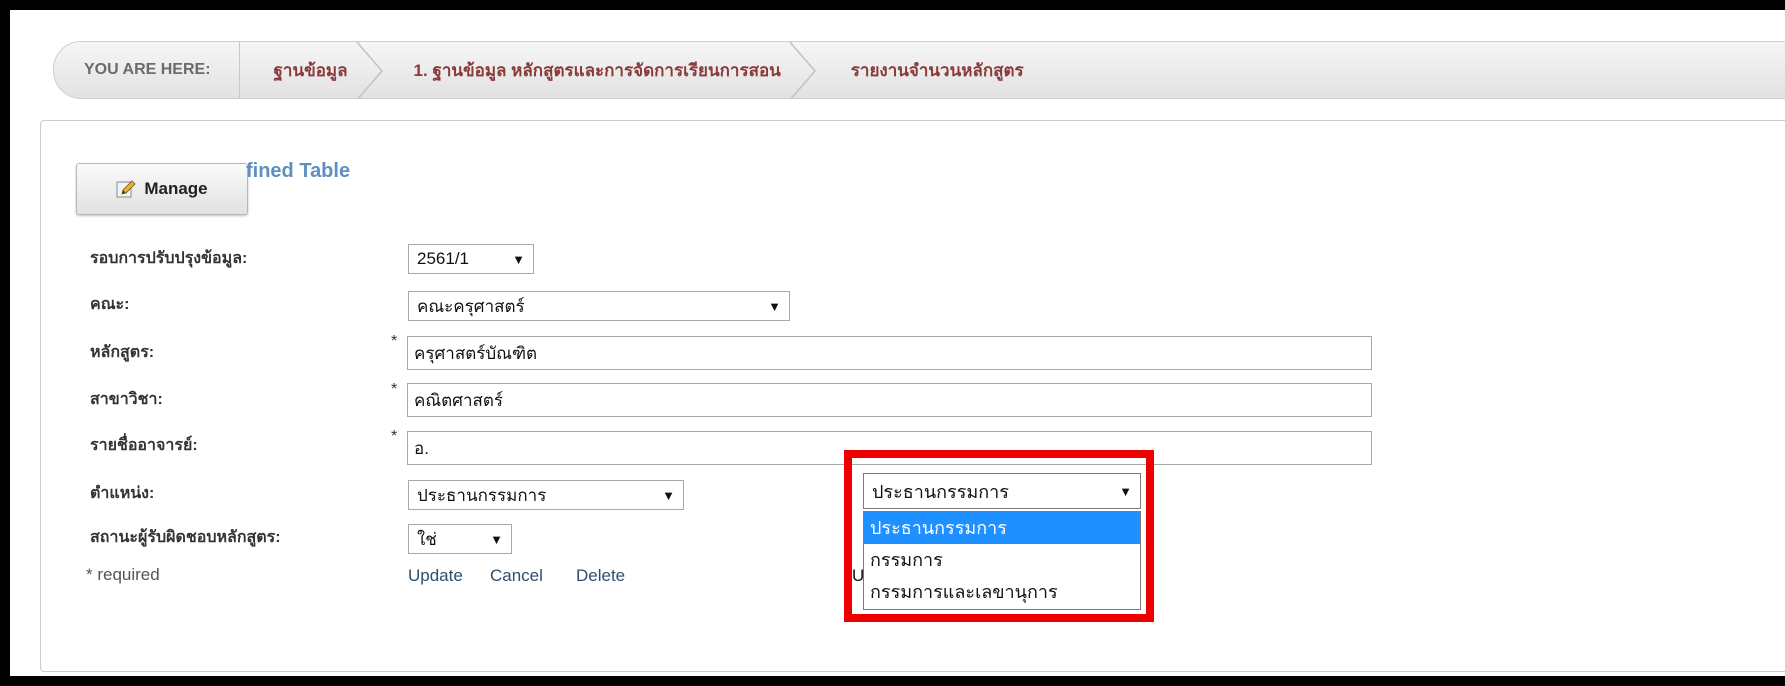 This screenshot has height=686, width=1785. I want to click on breadcrumb-item-report: รายงานจำนวนหลักสูตร, so click(923, 70).